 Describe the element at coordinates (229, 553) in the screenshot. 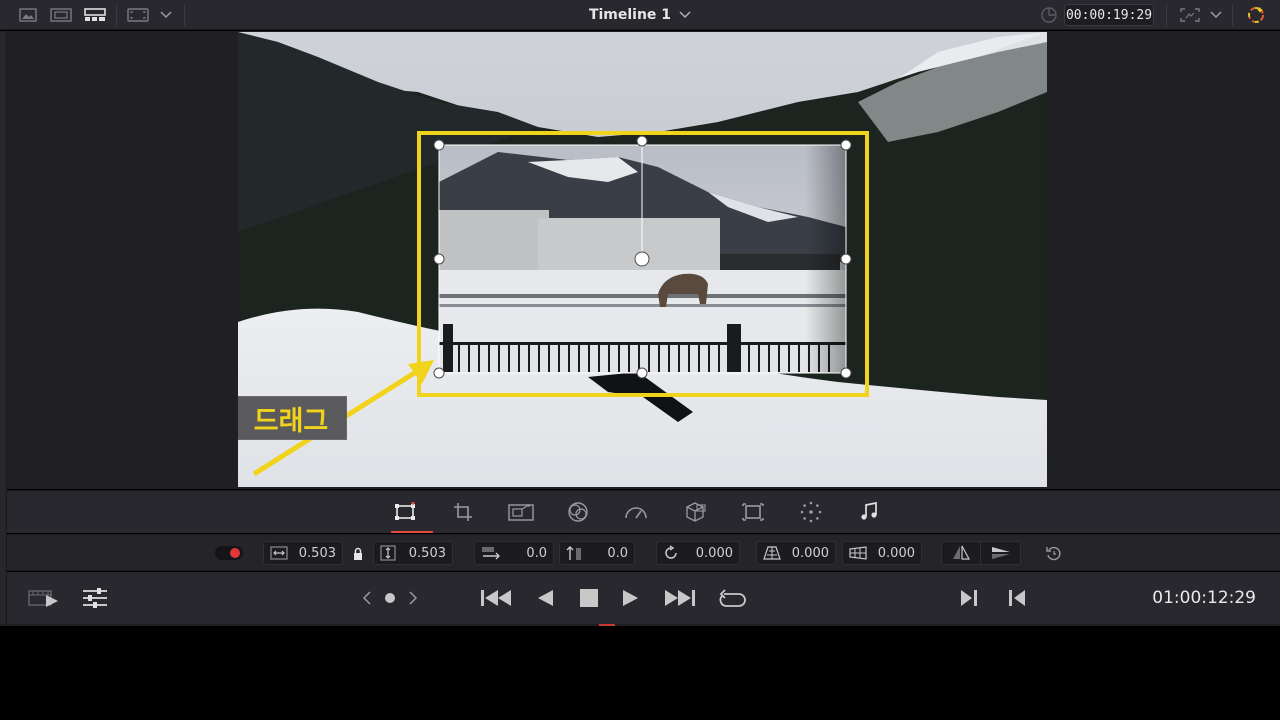

I see `keyframe-toggle` at that location.